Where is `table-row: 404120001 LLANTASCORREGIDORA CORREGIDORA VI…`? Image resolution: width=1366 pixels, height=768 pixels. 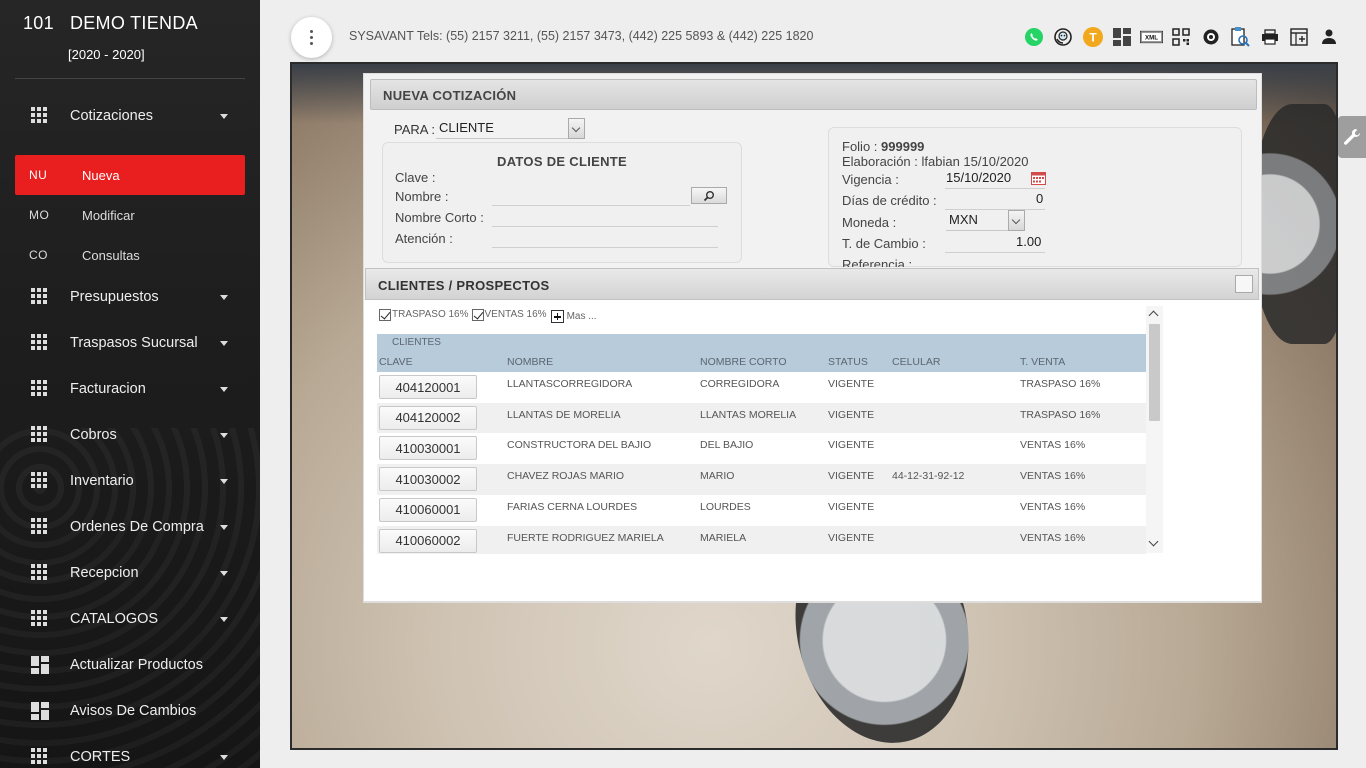 table-row: 404120001 LLANTASCORREGIDORA CORREGIDORA VI… is located at coordinates (761, 387).